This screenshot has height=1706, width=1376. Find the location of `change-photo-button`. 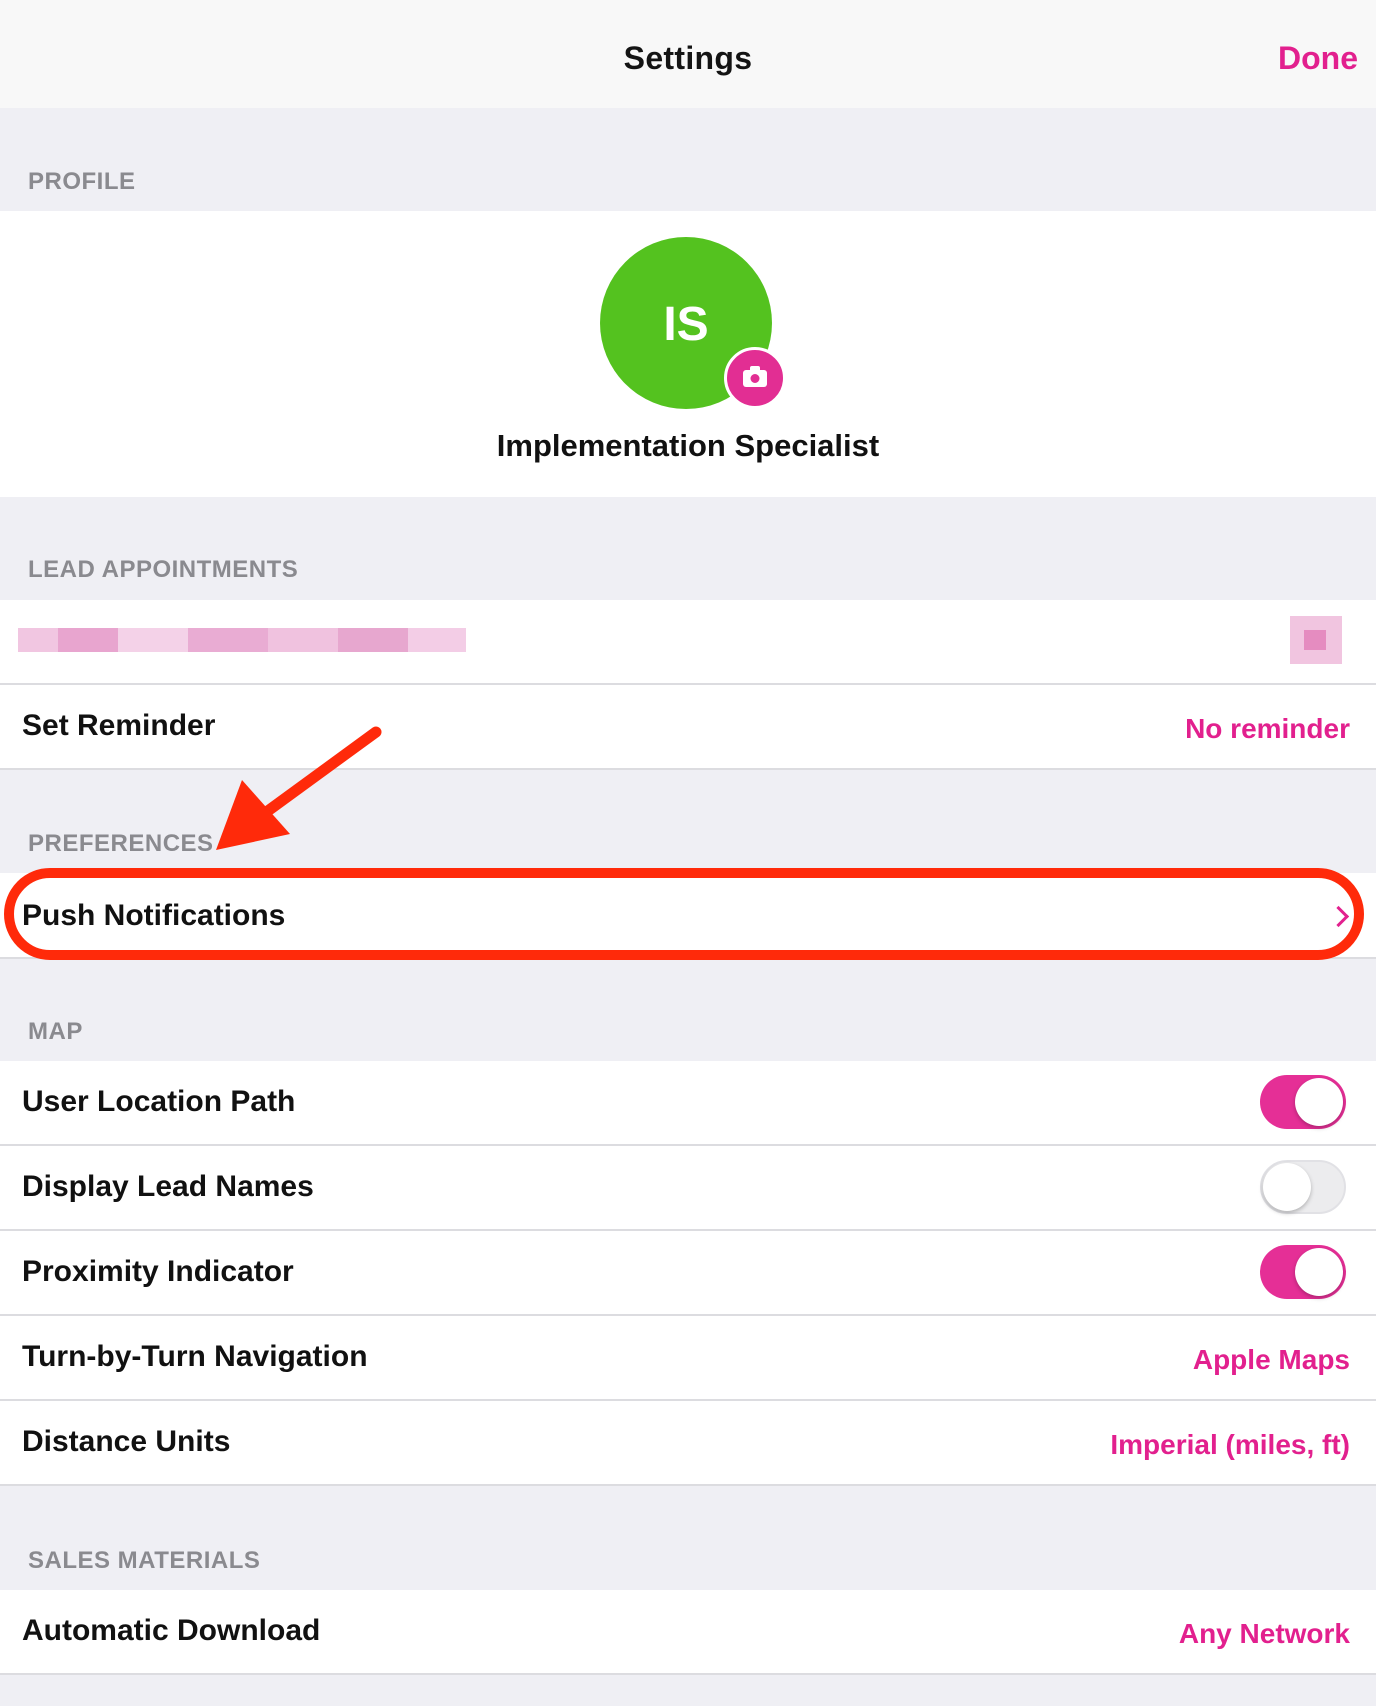

change-photo-button is located at coordinates (755, 378).